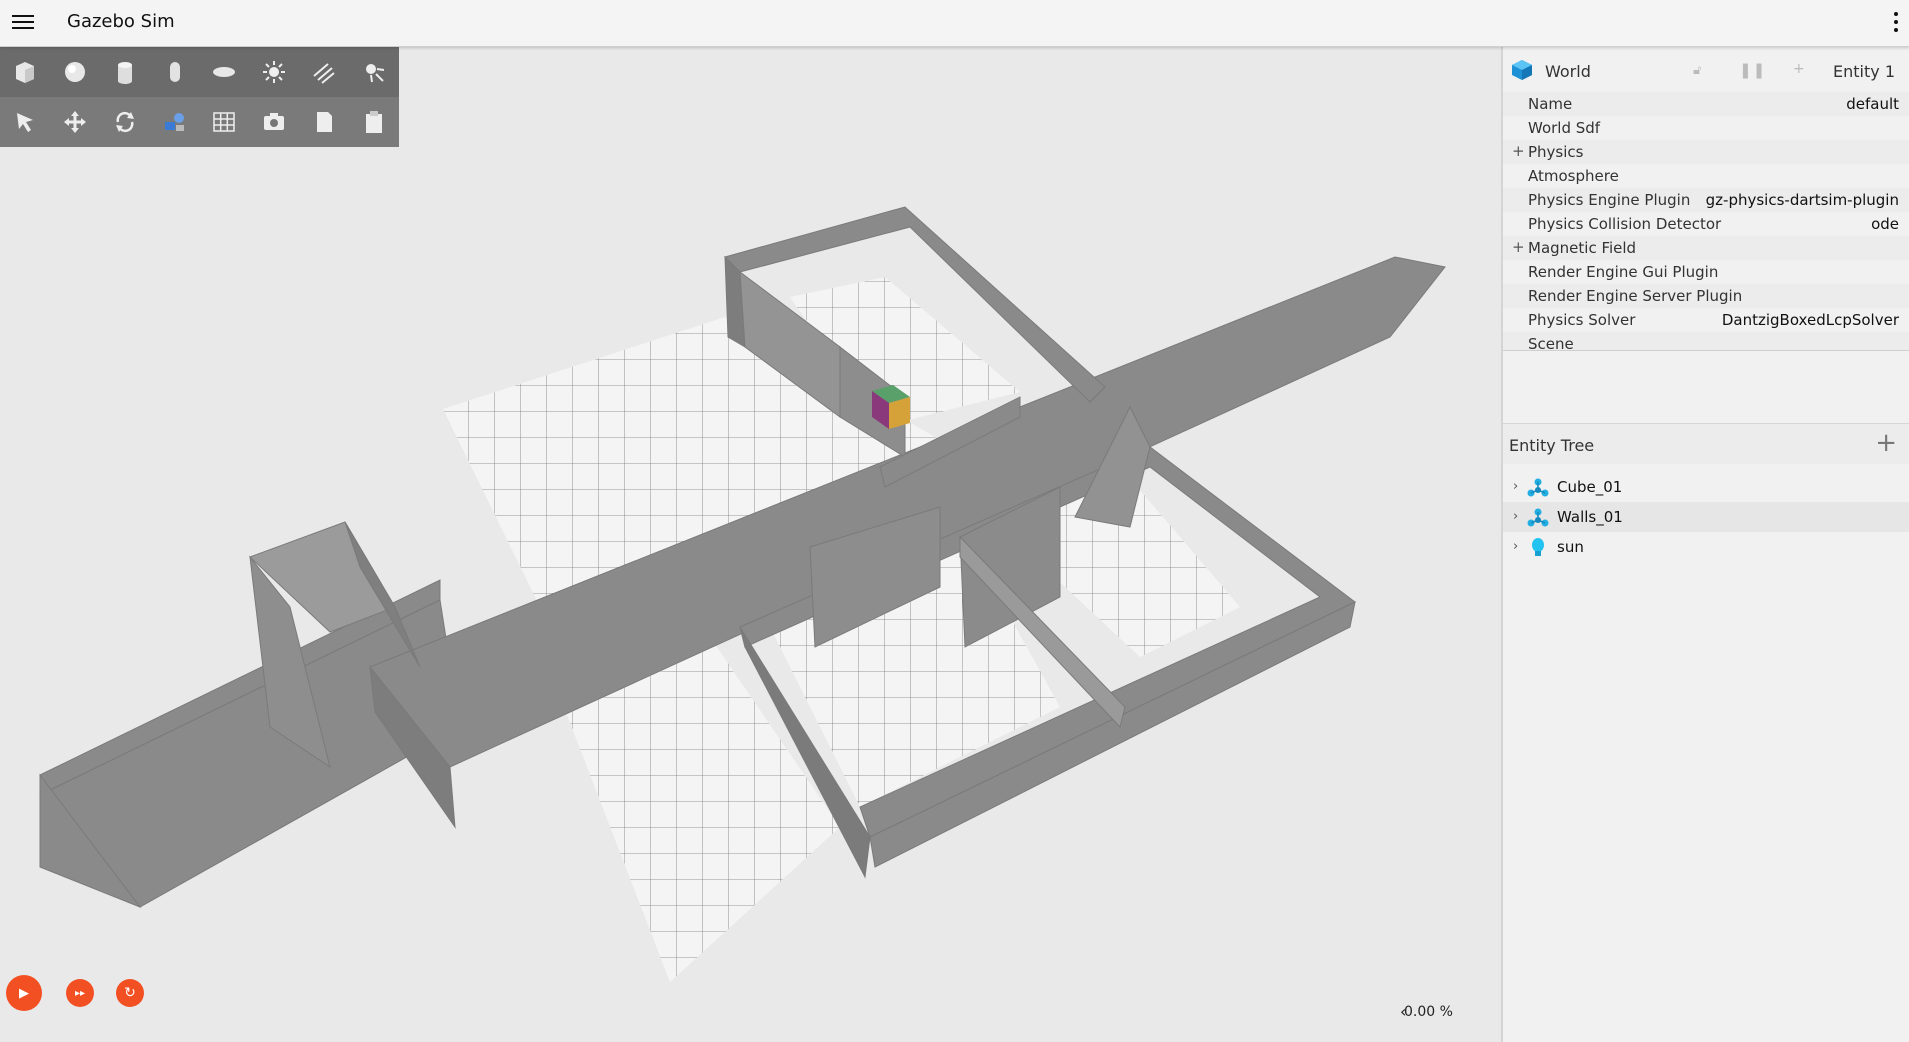 The width and height of the screenshot is (1909, 1042). I want to click on spot-light-icon, so click(324, 73).